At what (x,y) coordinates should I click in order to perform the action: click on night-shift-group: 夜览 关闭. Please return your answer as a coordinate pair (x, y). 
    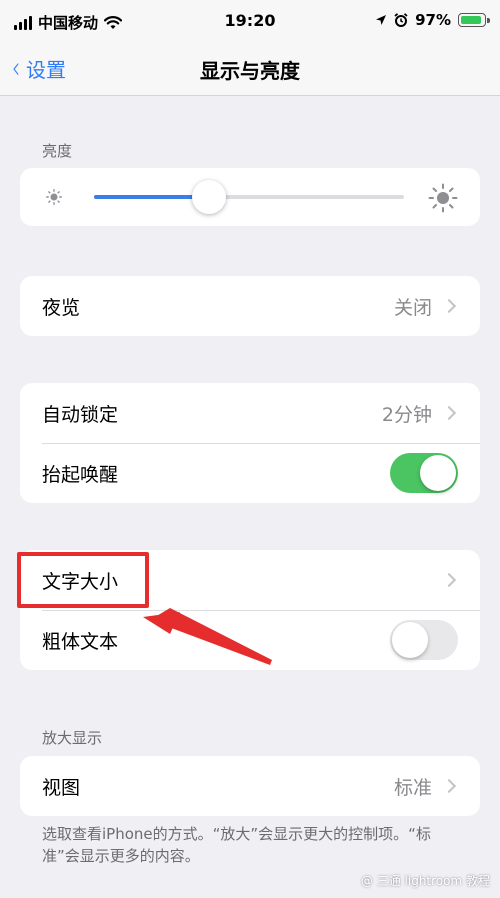
    Looking at the image, I should click on (250, 306).